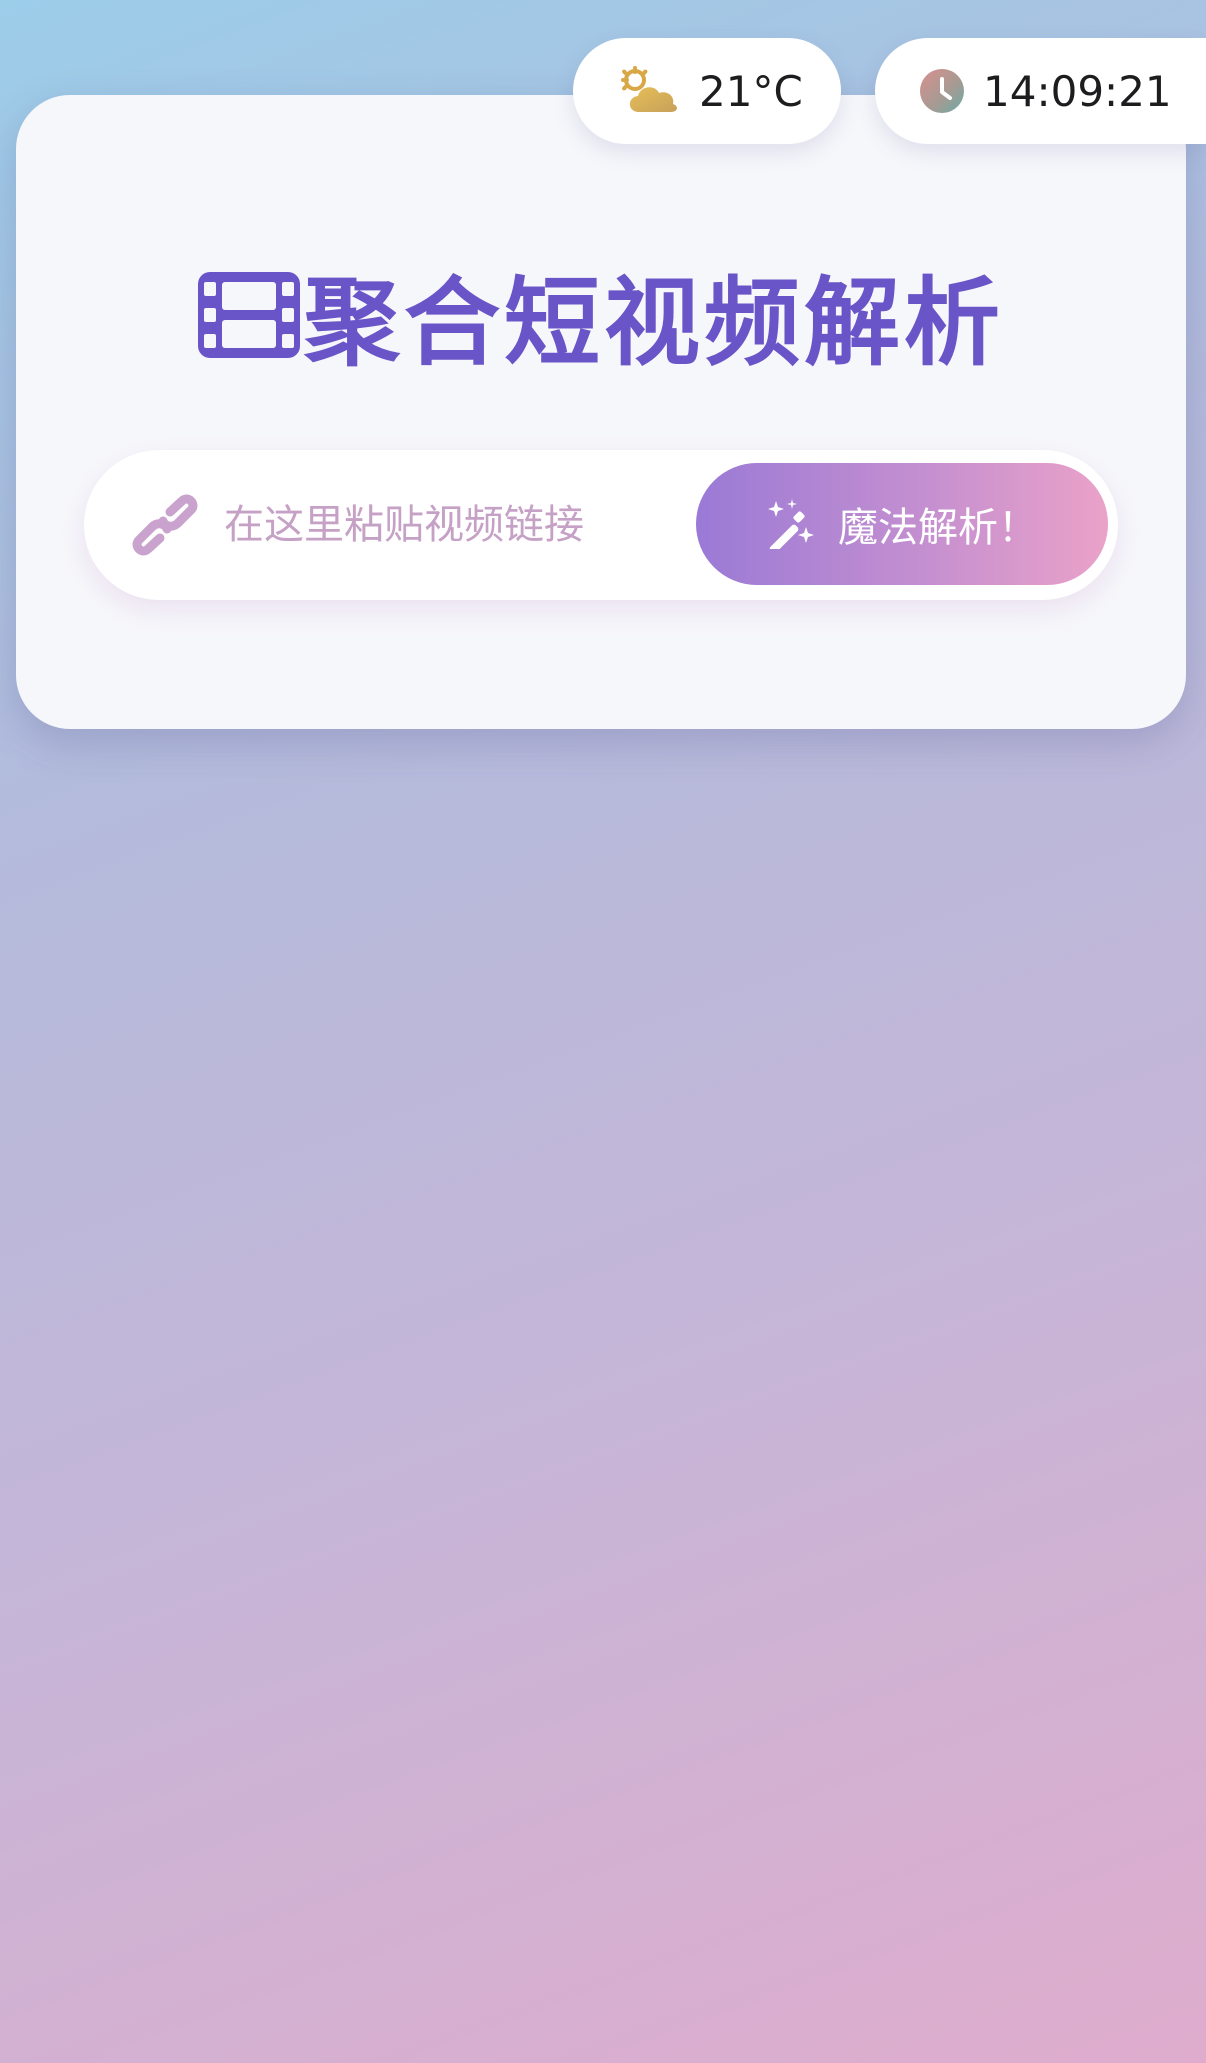 The width and height of the screenshot is (1206, 2063). I want to click on weather-widget: 21°C, so click(707, 91).